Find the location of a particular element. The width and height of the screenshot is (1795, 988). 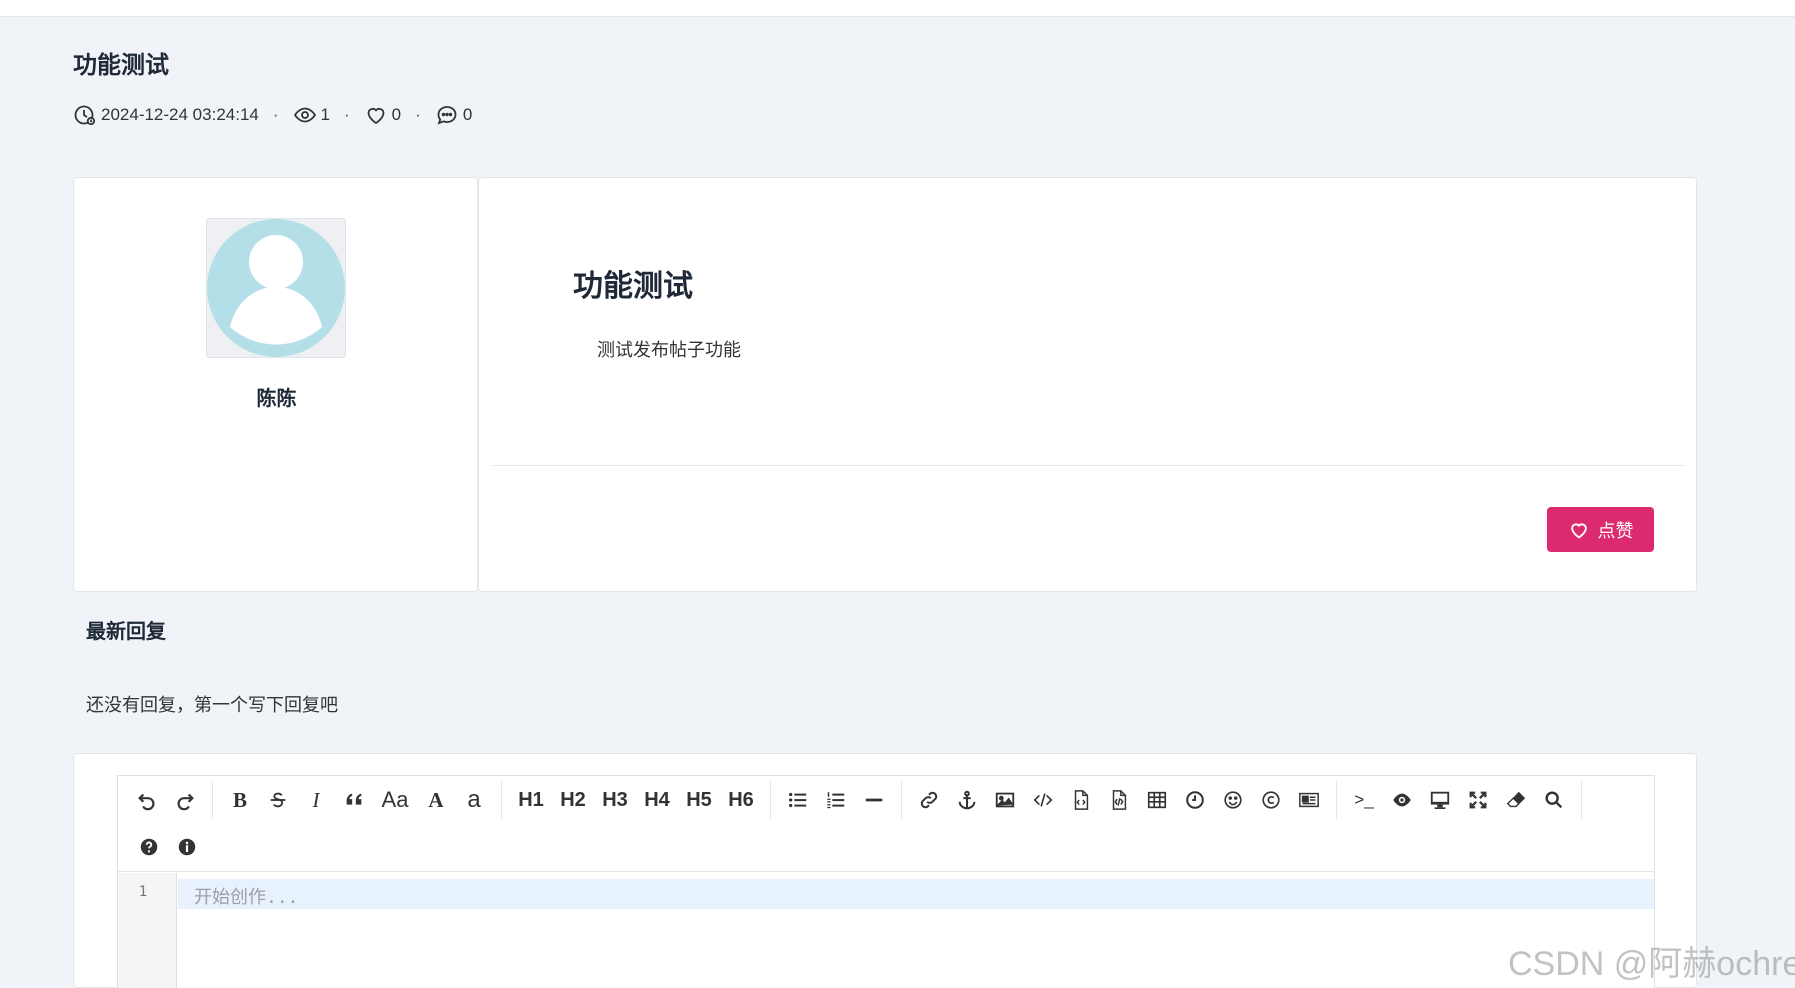

like-count: 0 is located at coordinates (396, 114).